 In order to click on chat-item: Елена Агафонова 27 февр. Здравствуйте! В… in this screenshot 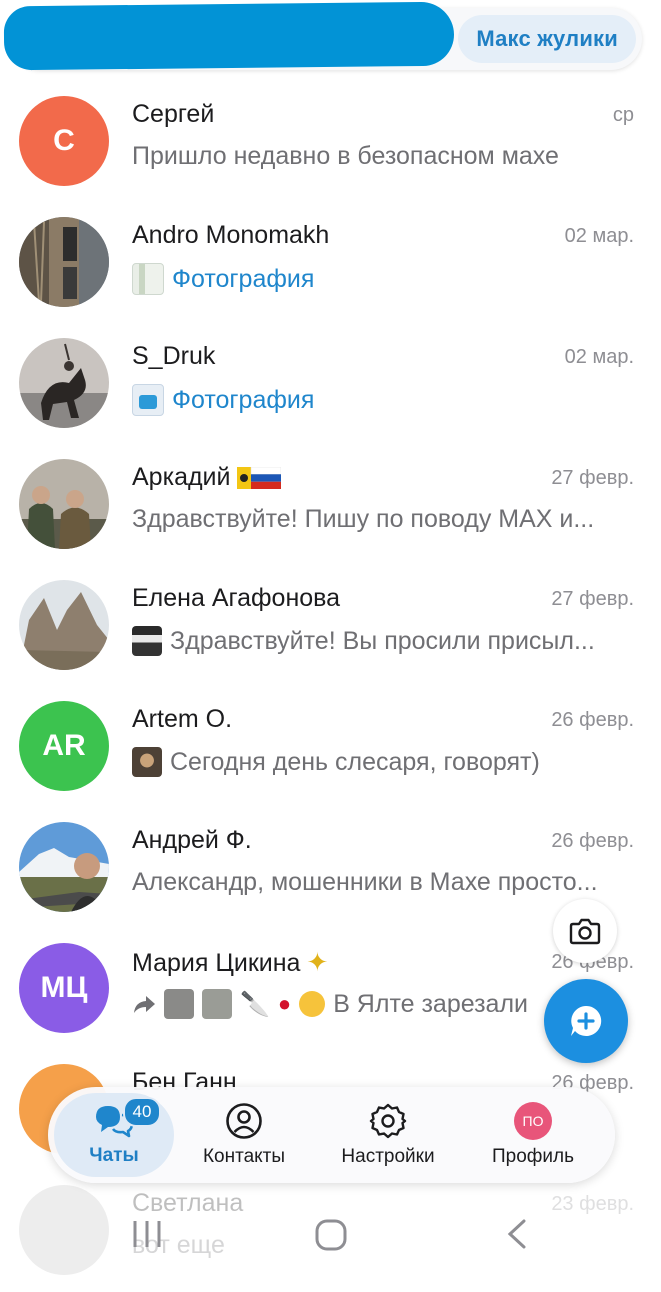, I will do `click(330, 626)`.